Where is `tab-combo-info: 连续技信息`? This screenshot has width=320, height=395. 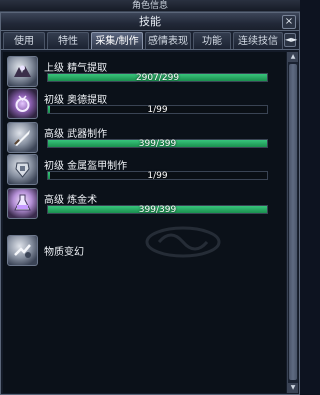
tab-combo-info: 连续技信息 is located at coordinates (258, 48).